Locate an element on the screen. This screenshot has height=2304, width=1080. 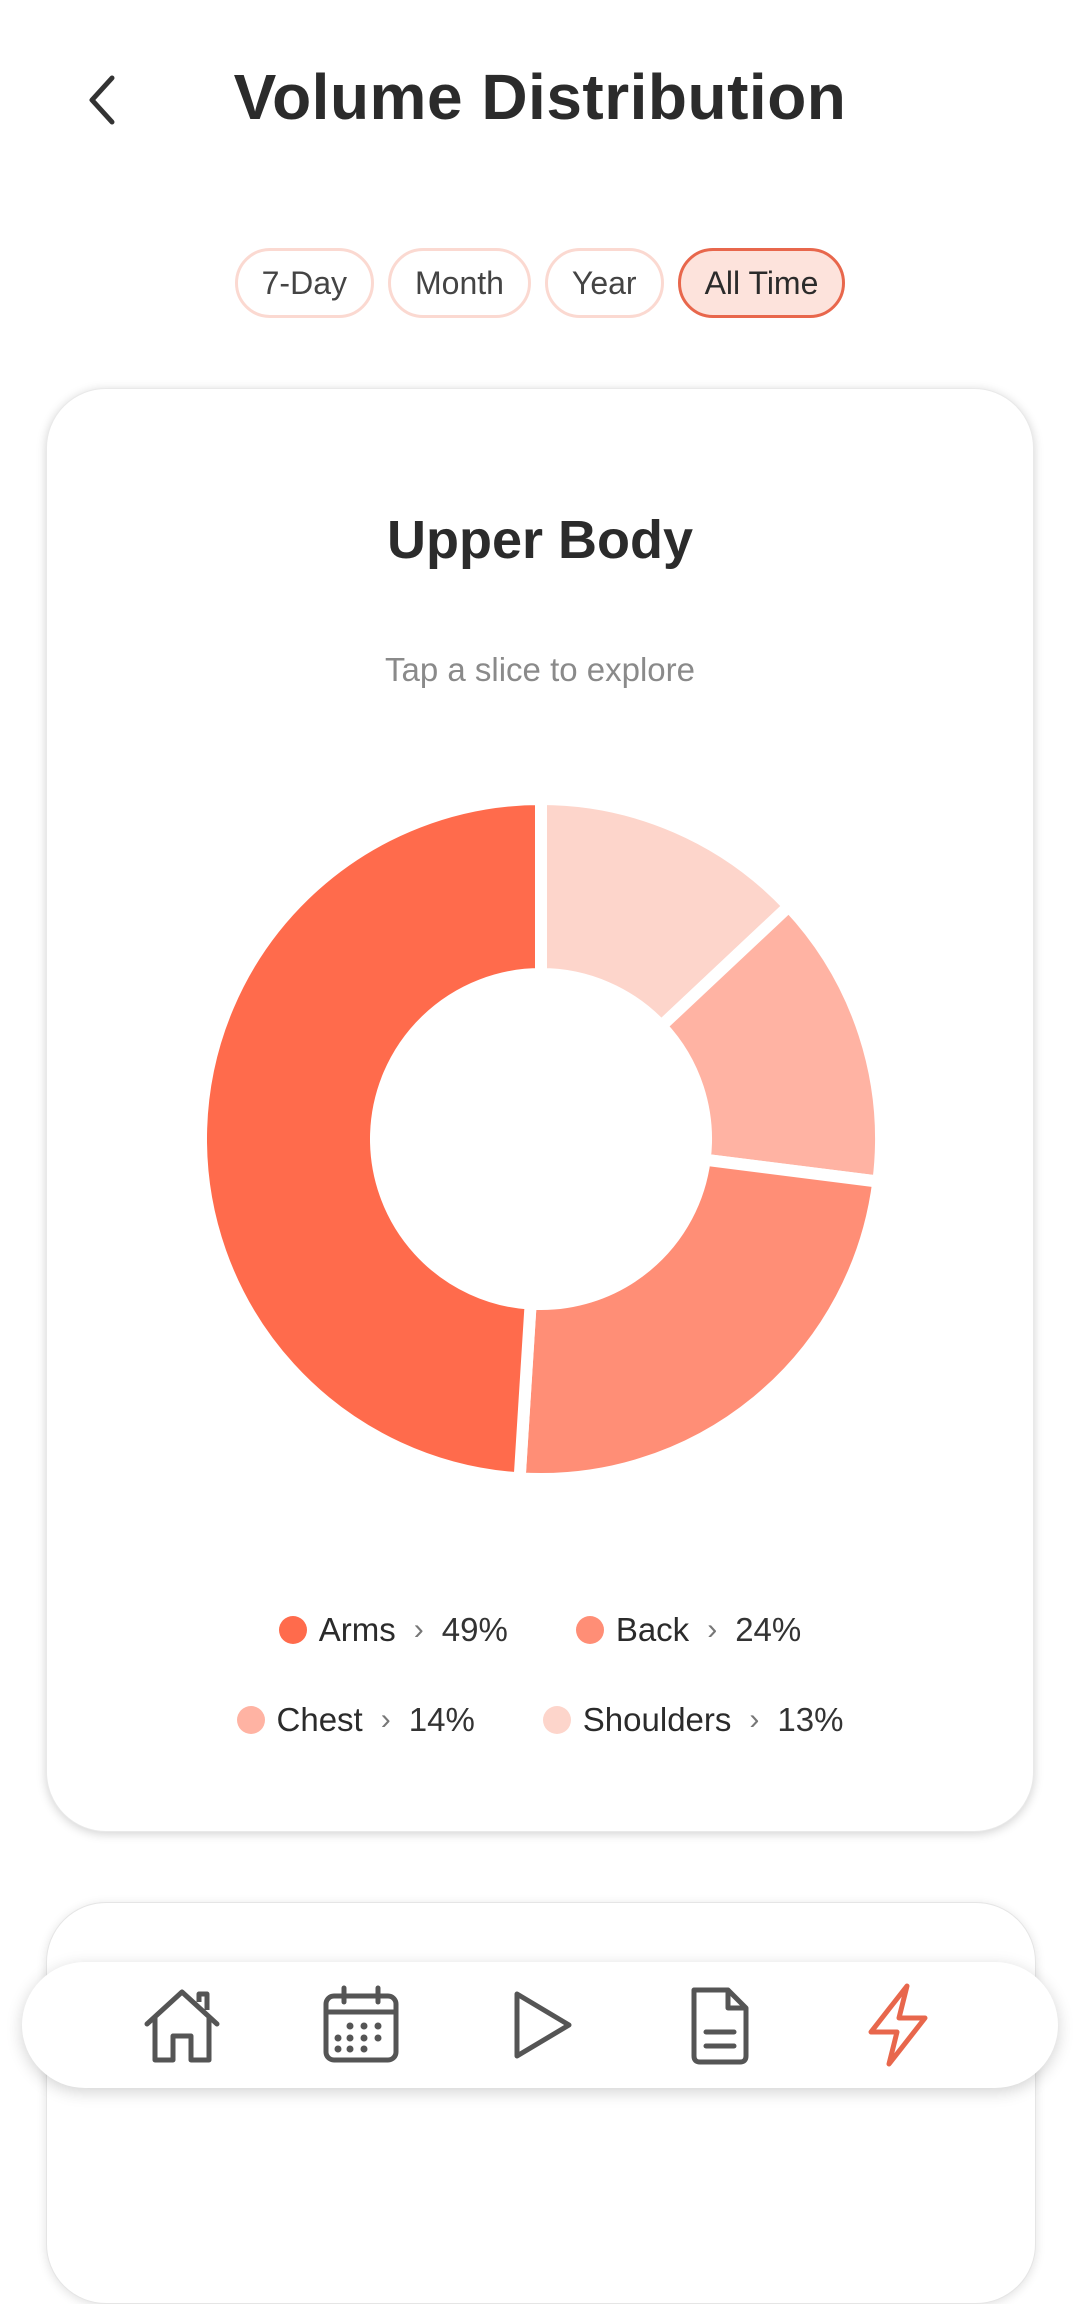
lightning-icon is located at coordinates (898, 2025).